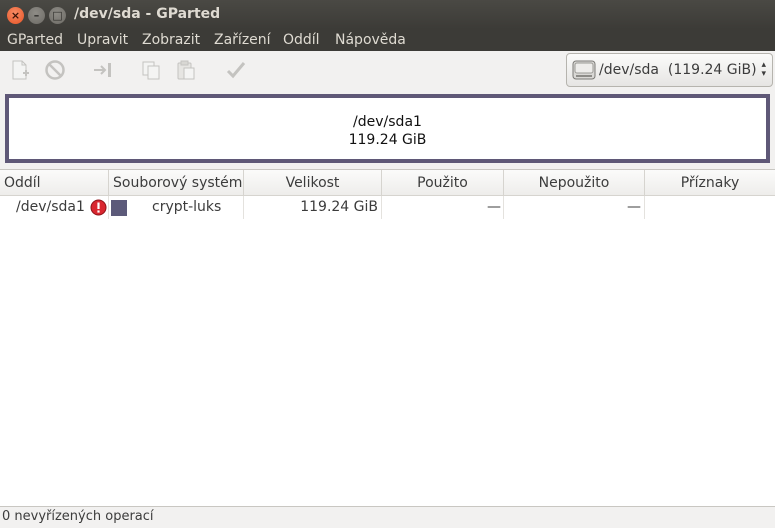 The width and height of the screenshot is (775, 528). I want to click on disk-map-partition-size: 119.24 GiB, so click(387, 140).